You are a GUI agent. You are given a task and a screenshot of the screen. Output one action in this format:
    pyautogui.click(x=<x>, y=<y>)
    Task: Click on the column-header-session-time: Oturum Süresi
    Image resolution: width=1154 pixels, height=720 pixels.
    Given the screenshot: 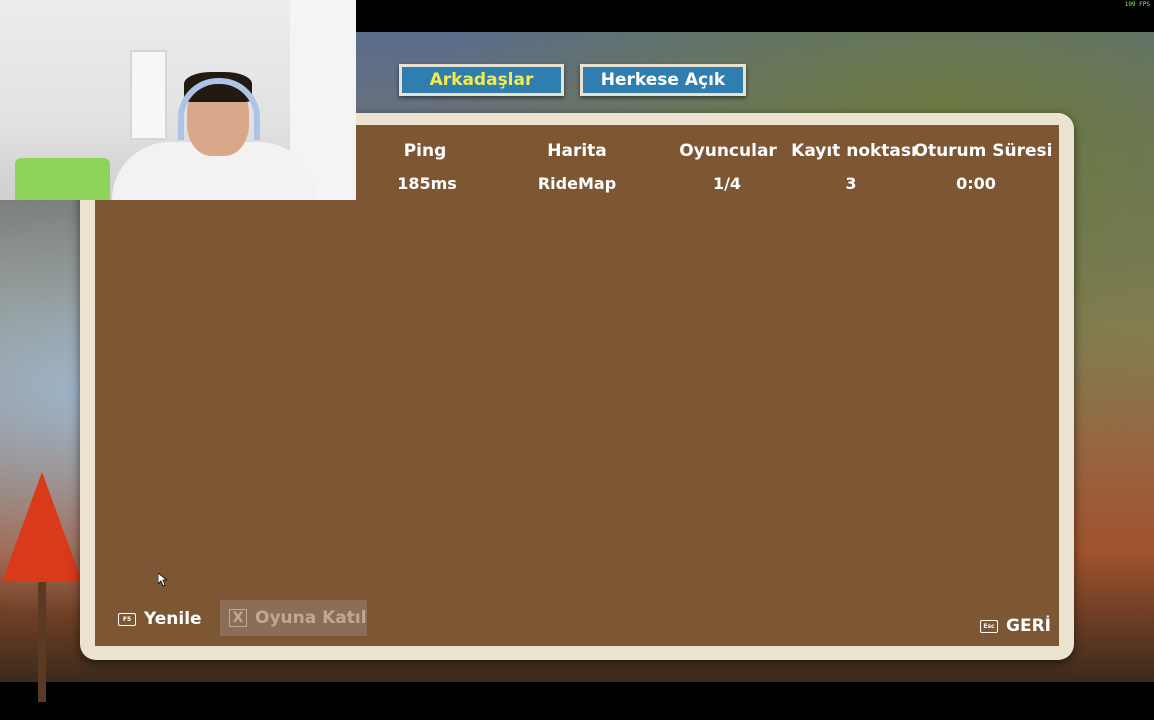 What is the action you would take?
    pyautogui.click(x=983, y=151)
    